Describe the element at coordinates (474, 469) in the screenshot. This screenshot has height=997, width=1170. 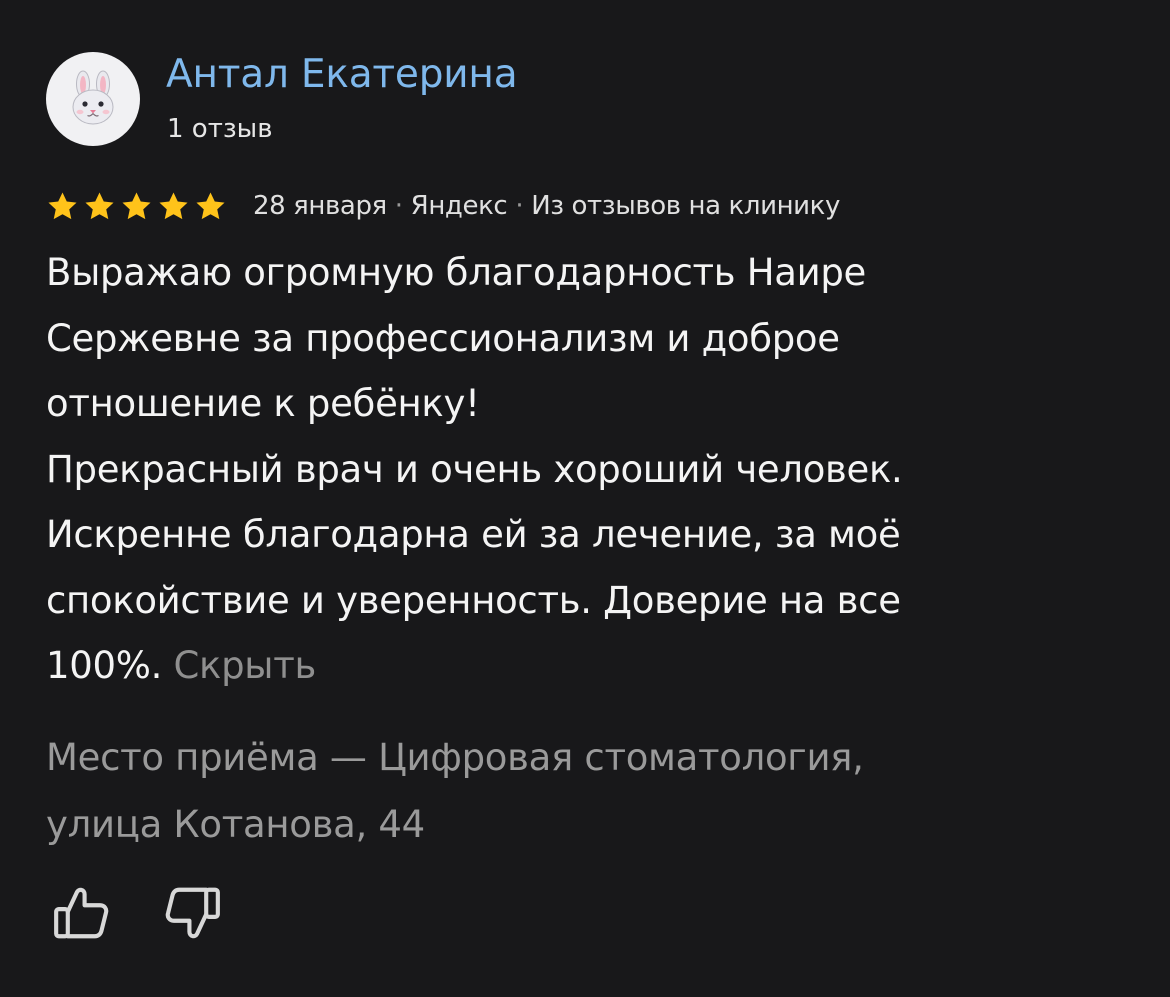
I see `review-text-line: Прекрасный врач и очень хороший человек.` at that location.